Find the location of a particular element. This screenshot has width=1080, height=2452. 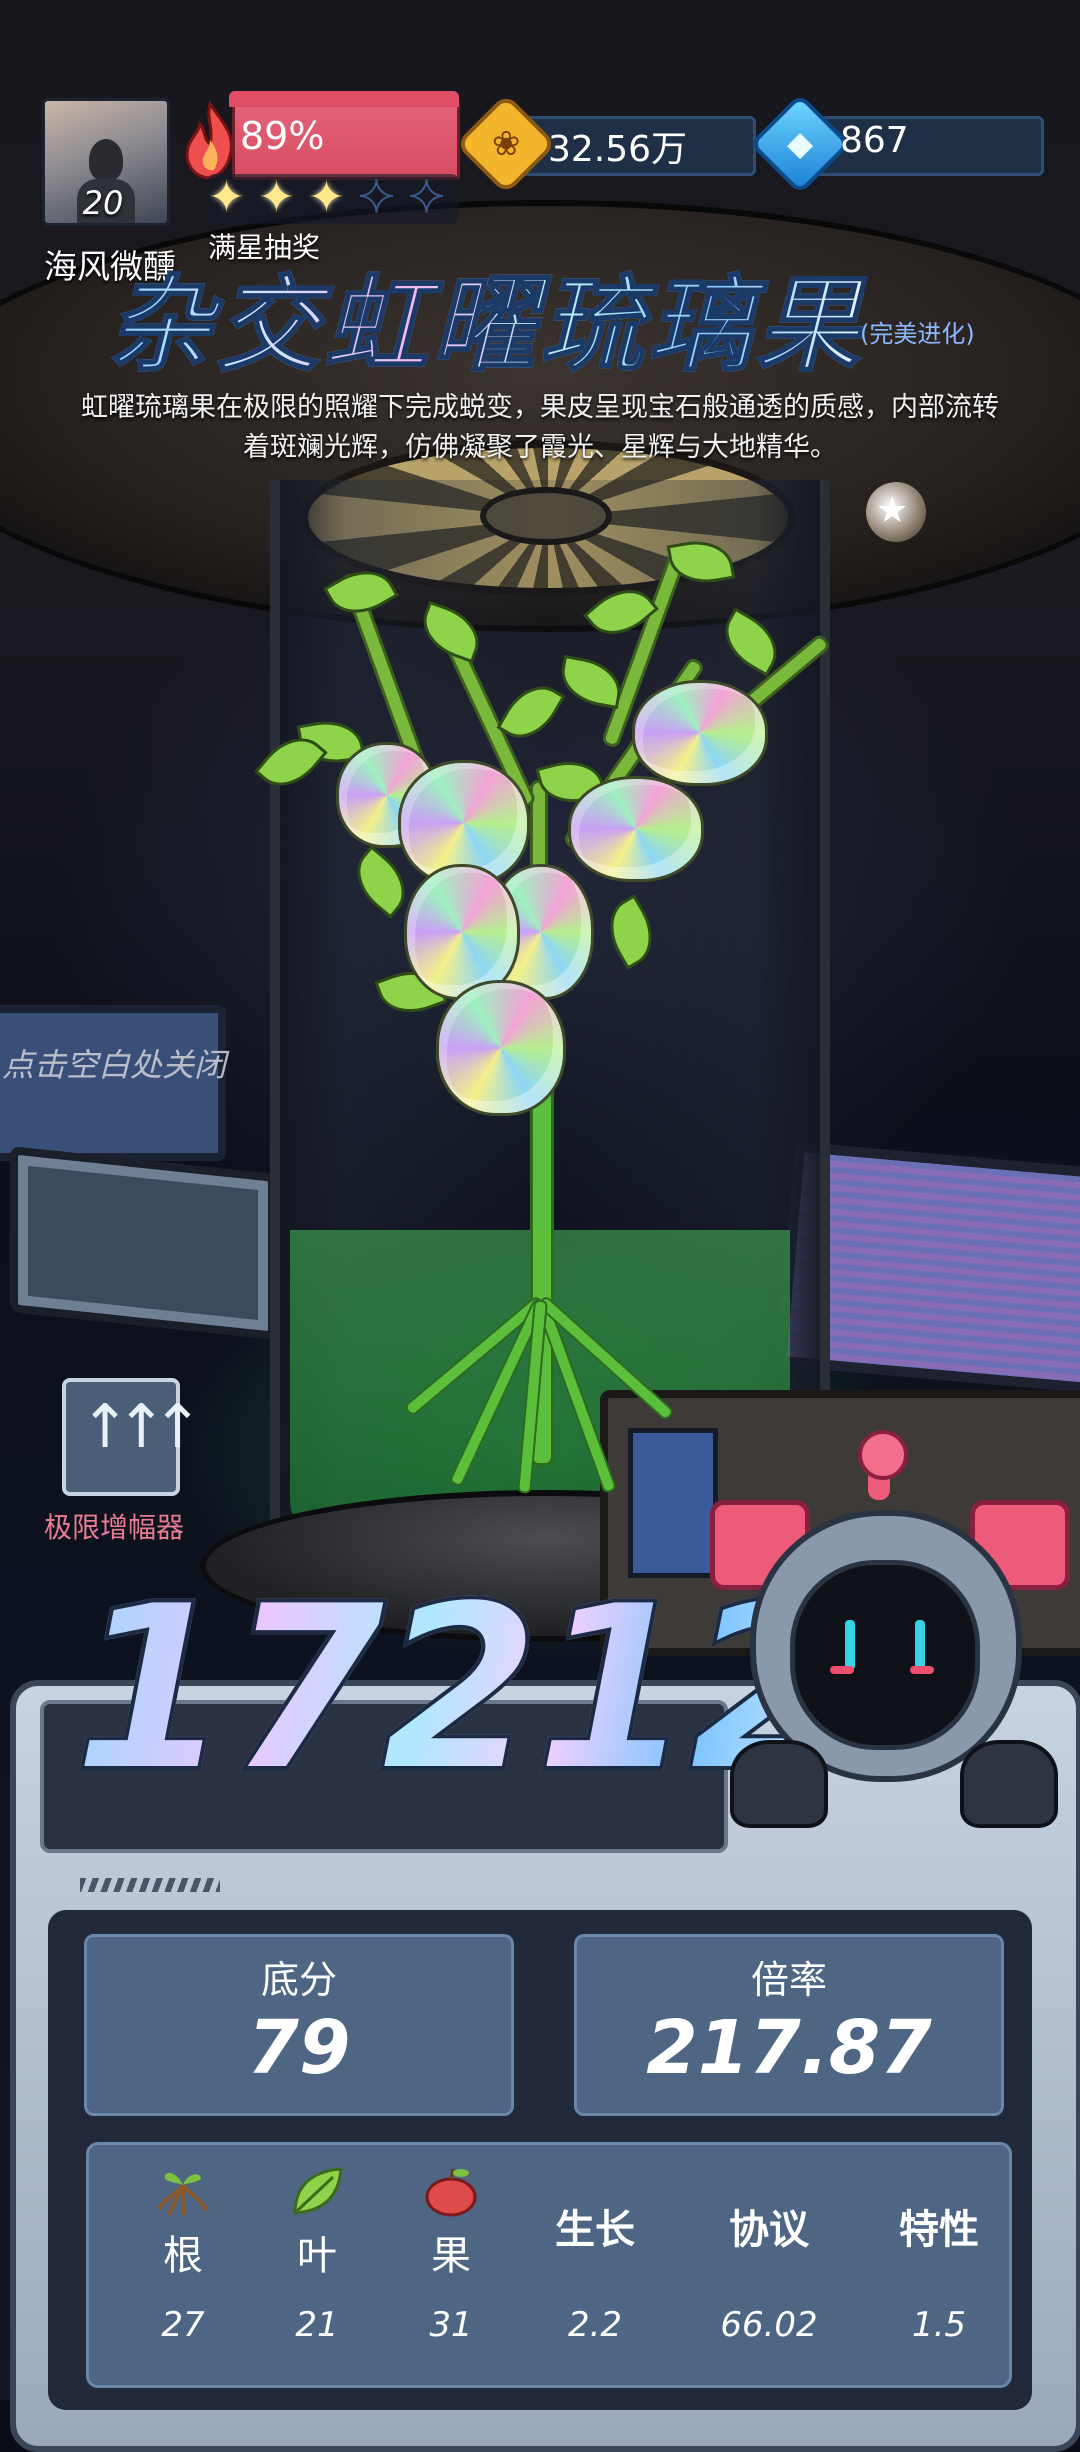

multiplier-value: 217.87 is located at coordinates (789, 2048).